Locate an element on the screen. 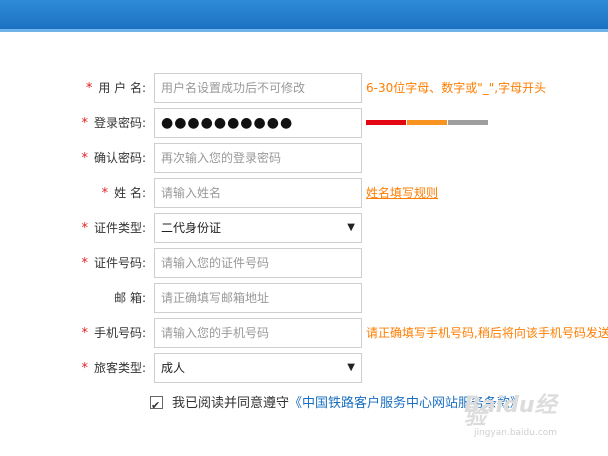 The height and width of the screenshot is (456, 608). agreement-text: 我已阅读并同意遵守 is located at coordinates (231, 403).